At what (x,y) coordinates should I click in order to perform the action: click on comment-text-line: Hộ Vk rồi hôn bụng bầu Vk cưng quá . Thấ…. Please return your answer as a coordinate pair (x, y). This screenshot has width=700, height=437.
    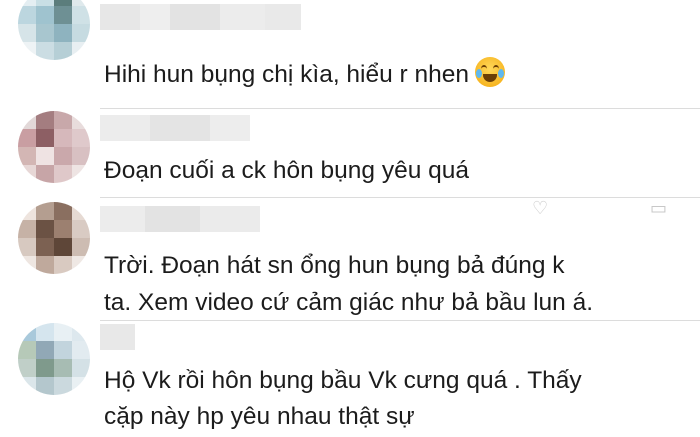
    Looking at the image, I should click on (343, 380).